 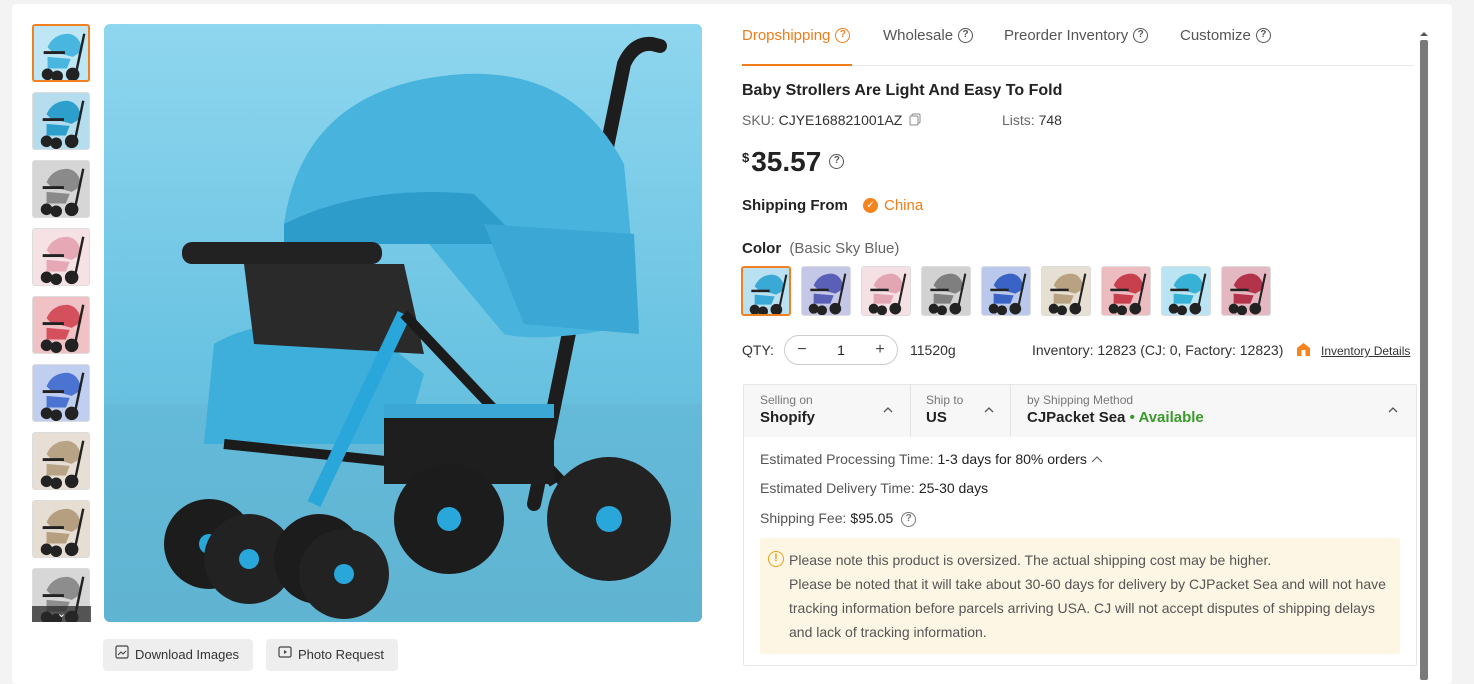 I want to click on warning-icon: !, so click(x=776, y=559).